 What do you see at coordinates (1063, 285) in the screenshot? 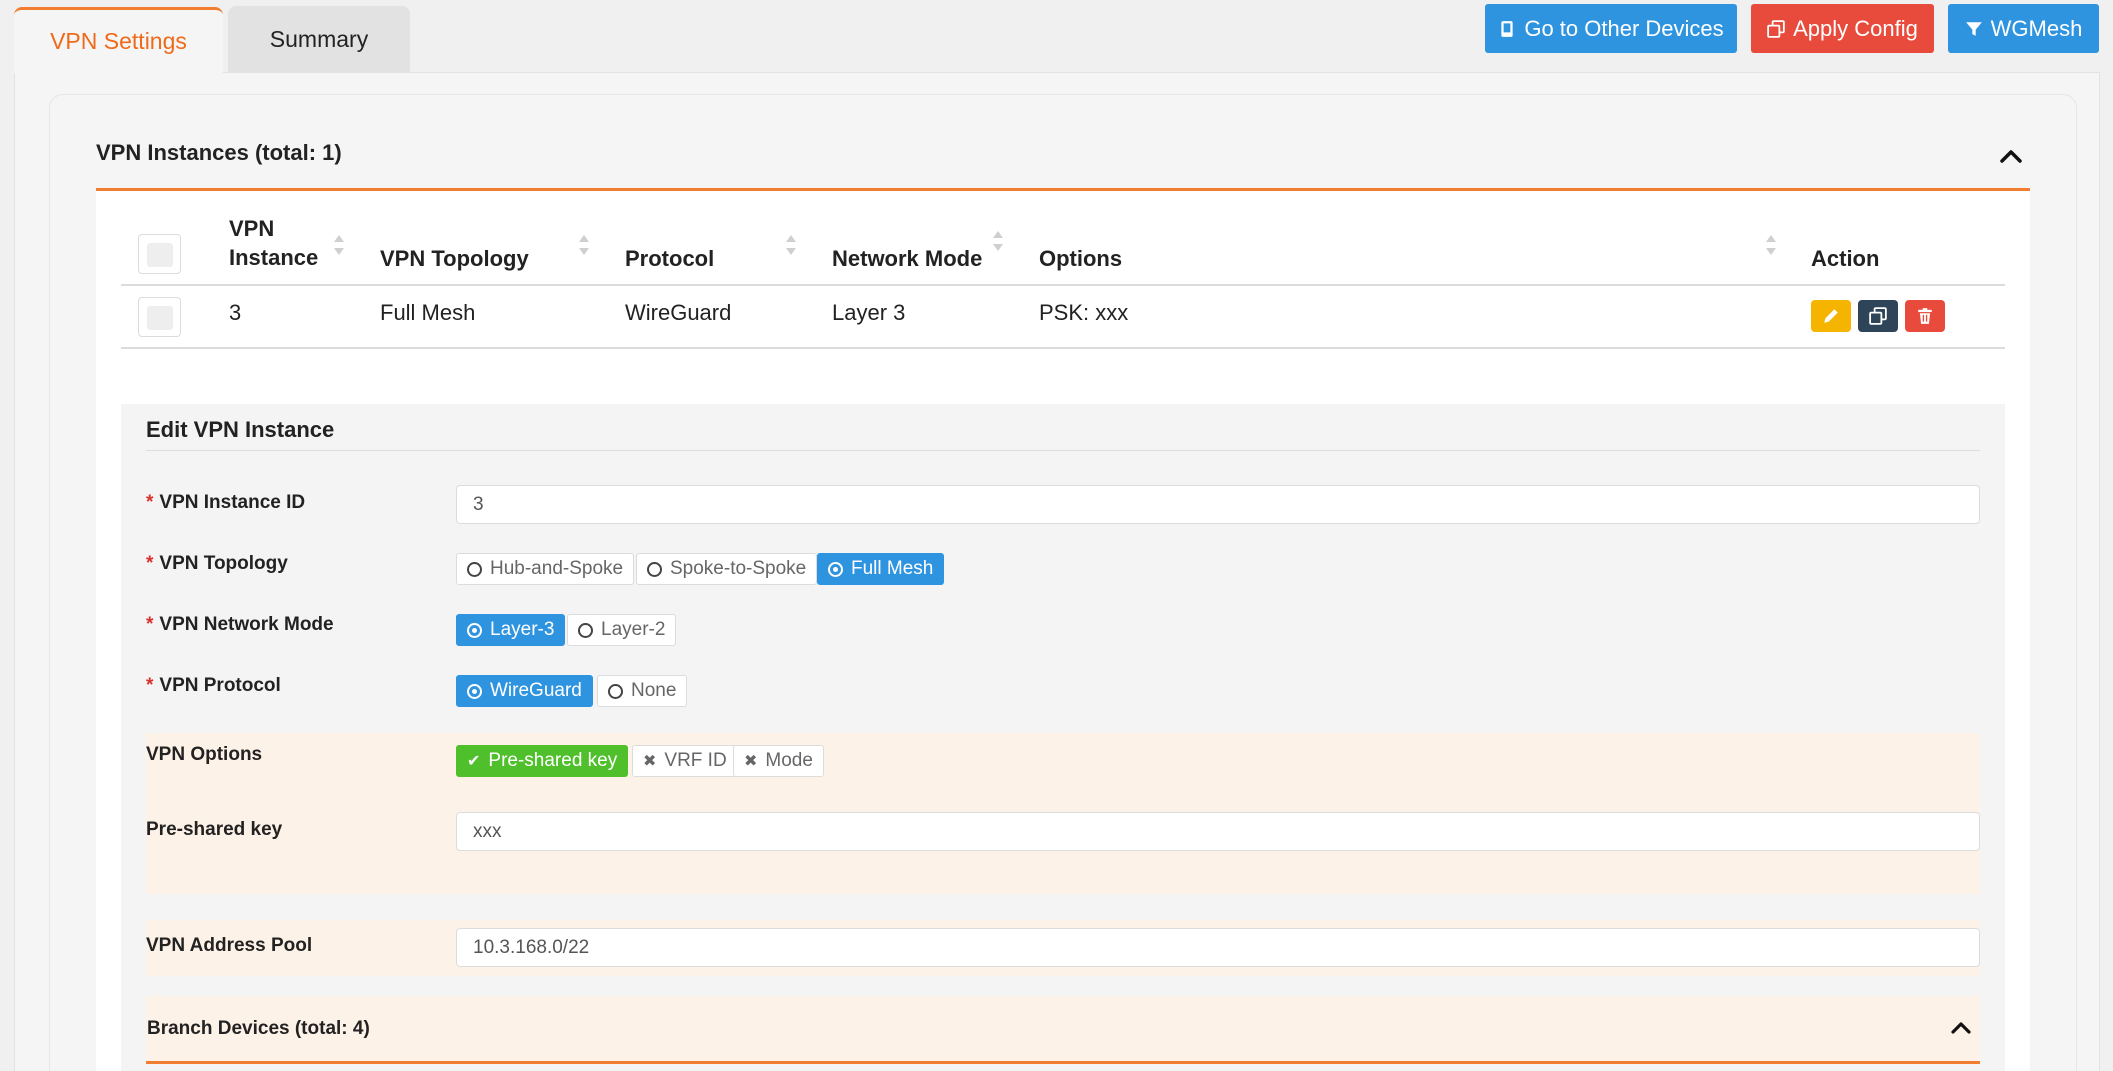
I see `header-divider` at bounding box center [1063, 285].